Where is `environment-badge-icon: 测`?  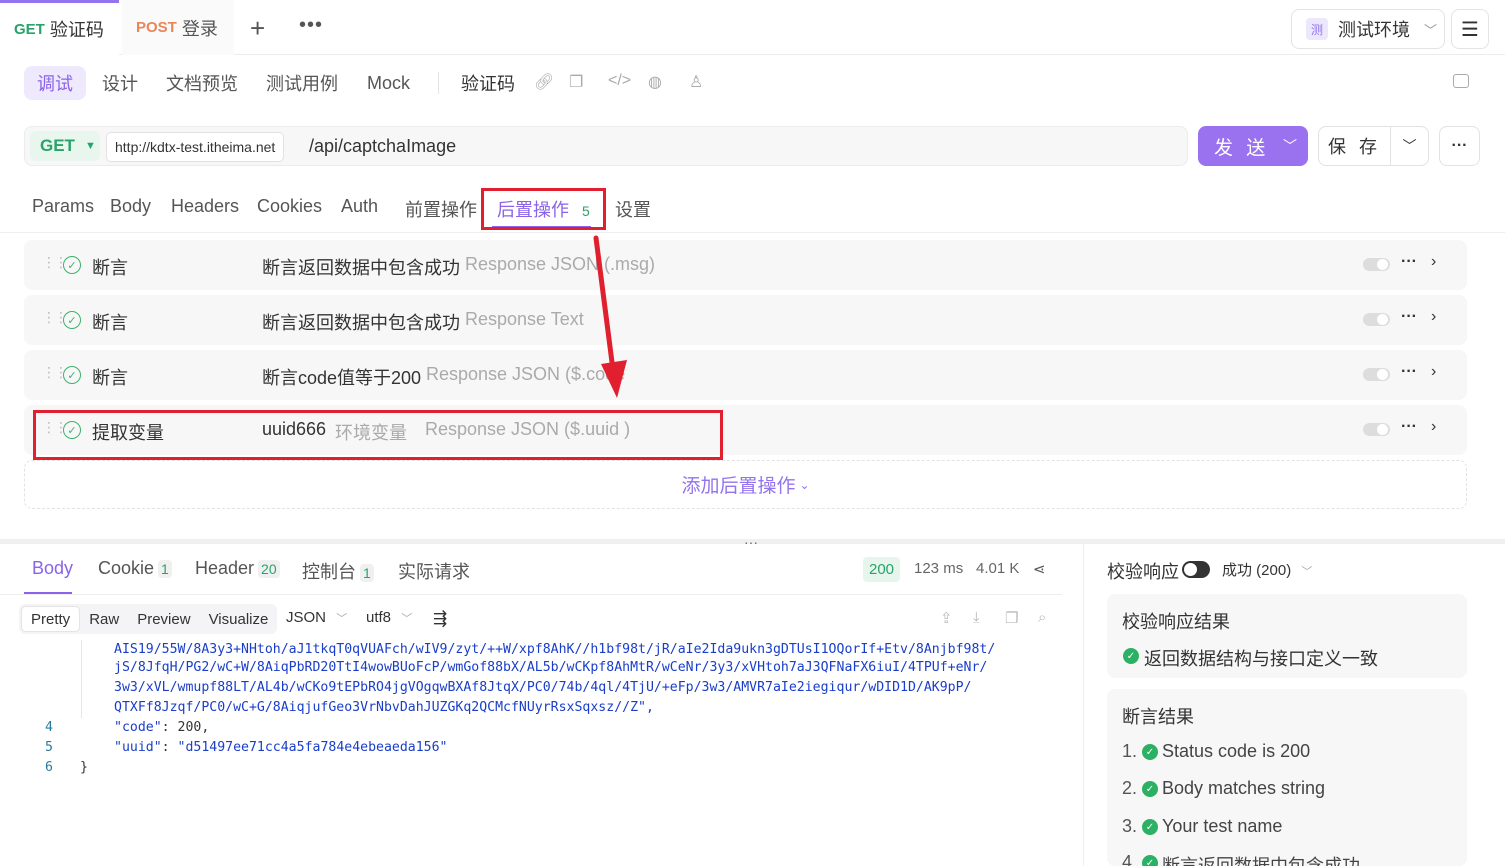 environment-badge-icon: 测 is located at coordinates (1317, 29).